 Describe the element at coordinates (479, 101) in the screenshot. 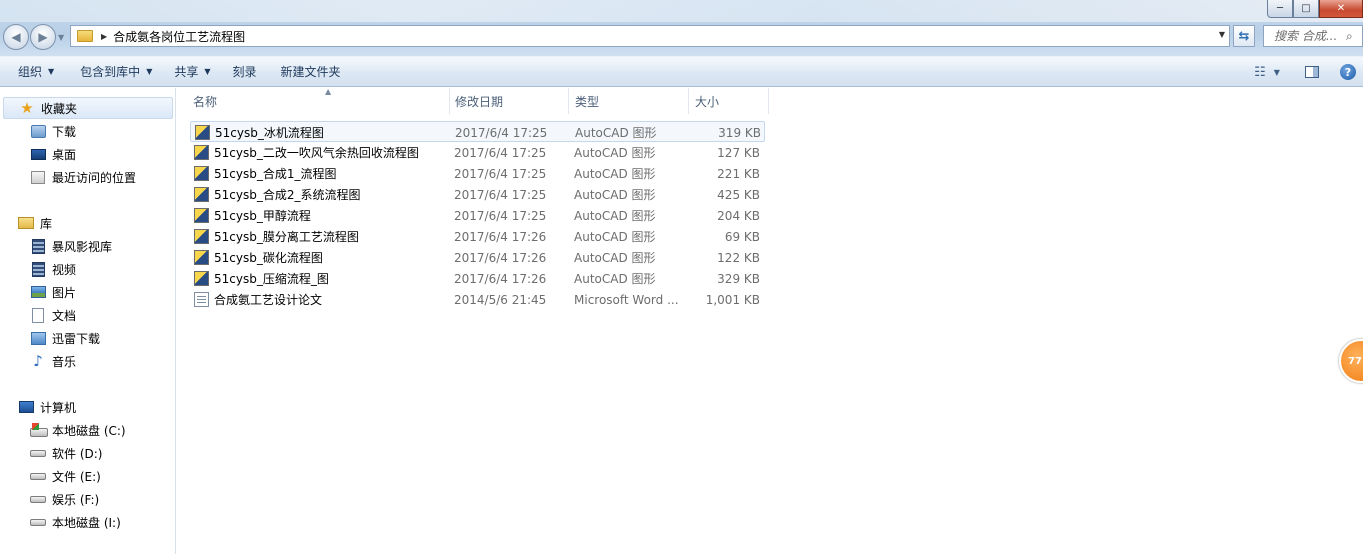

I see `column-modified-label: 修改日期` at that location.